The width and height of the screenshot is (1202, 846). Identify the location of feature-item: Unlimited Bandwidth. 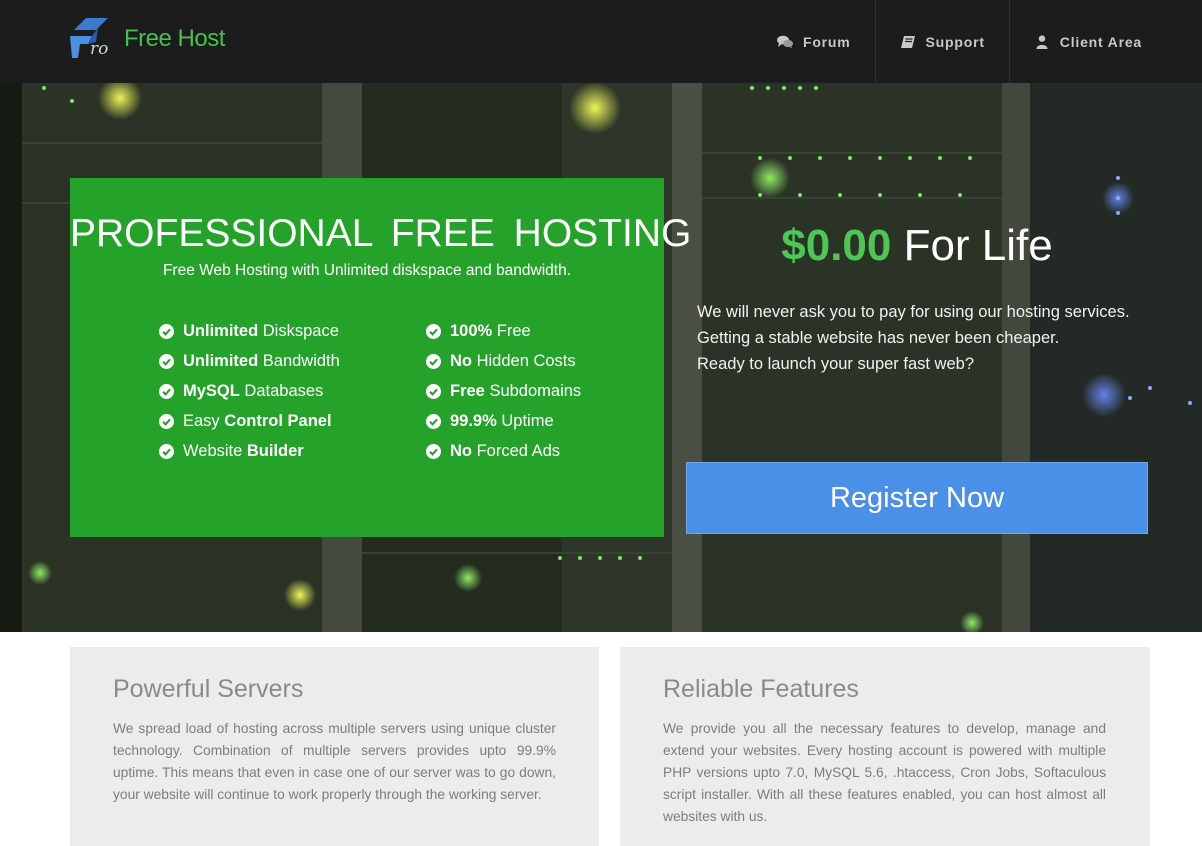
(249, 361).